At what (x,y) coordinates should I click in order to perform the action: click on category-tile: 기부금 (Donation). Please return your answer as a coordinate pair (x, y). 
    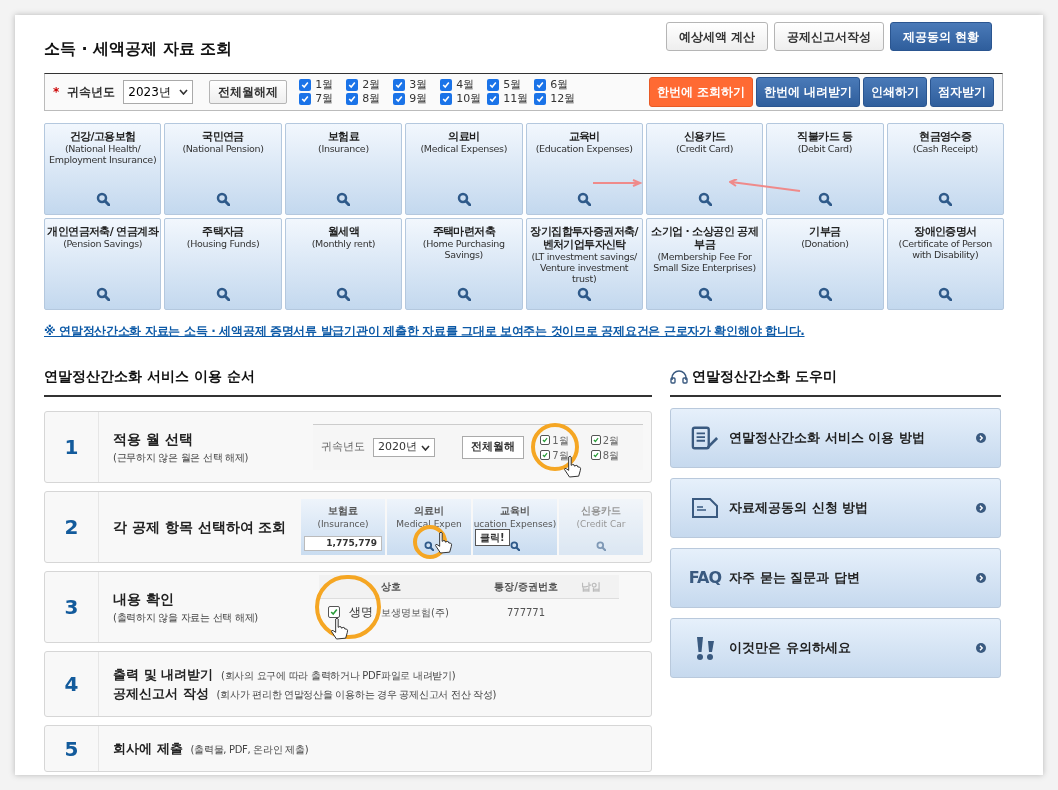
    Looking at the image, I should click on (825, 264).